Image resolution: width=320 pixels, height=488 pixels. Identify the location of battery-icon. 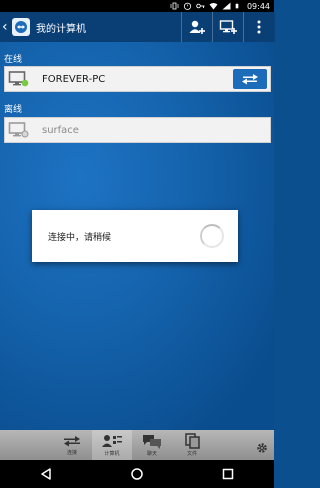
(237, 6).